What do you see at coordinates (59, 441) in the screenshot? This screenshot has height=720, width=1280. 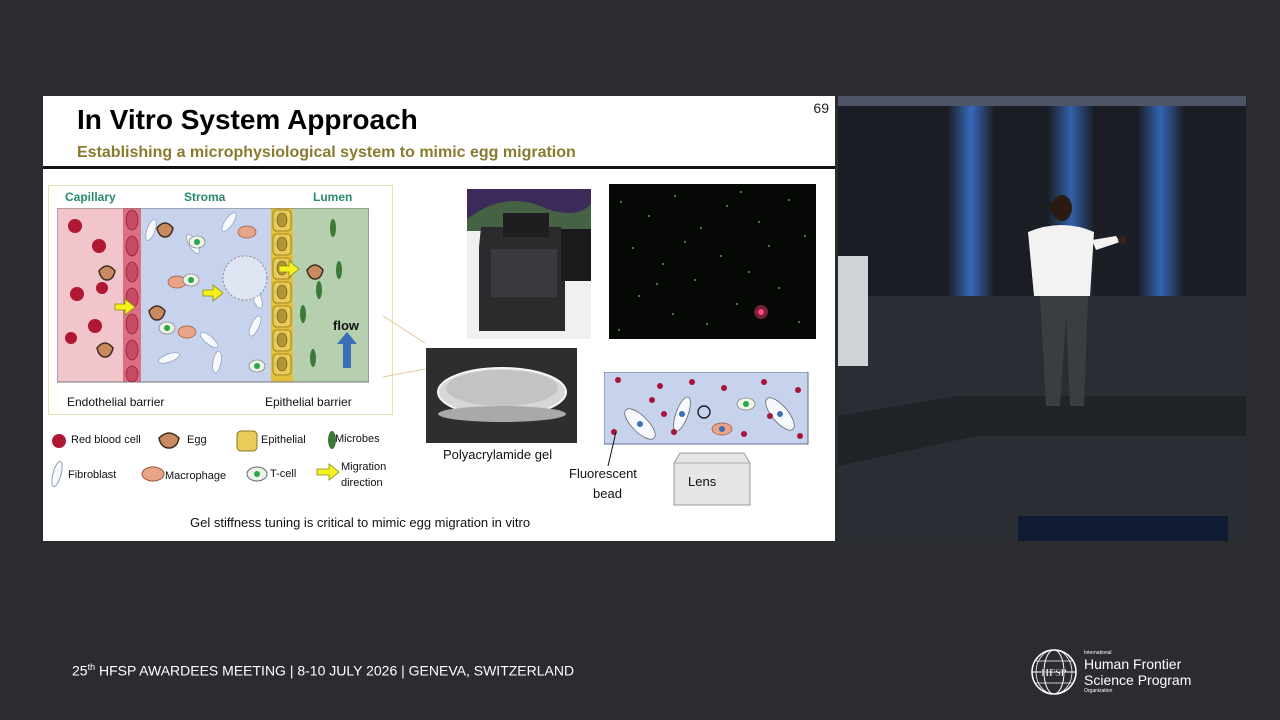 I see `red-blood-cell-icon` at bounding box center [59, 441].